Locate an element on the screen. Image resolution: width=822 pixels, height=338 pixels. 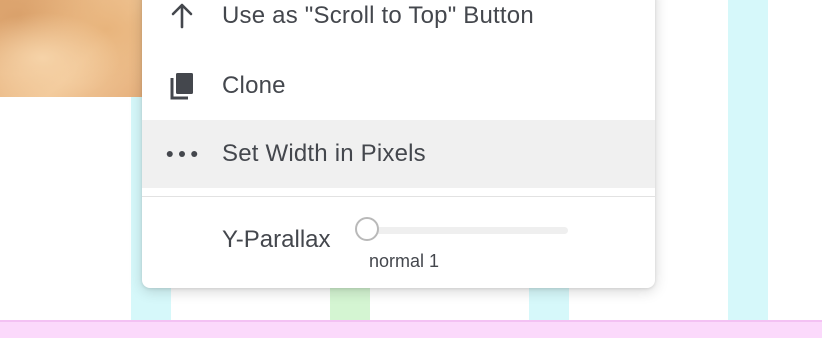
y-parallax-slider-thumb is located at coordinates (367, 229).